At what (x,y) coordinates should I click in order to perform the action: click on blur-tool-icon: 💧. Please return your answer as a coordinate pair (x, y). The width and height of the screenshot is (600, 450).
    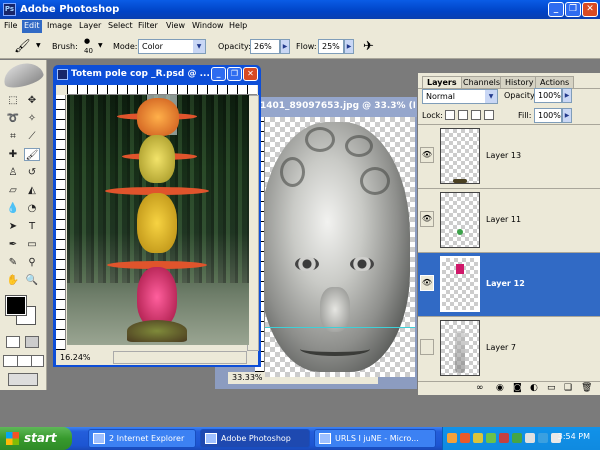
    Looking at the image, I should click on (13, 208).